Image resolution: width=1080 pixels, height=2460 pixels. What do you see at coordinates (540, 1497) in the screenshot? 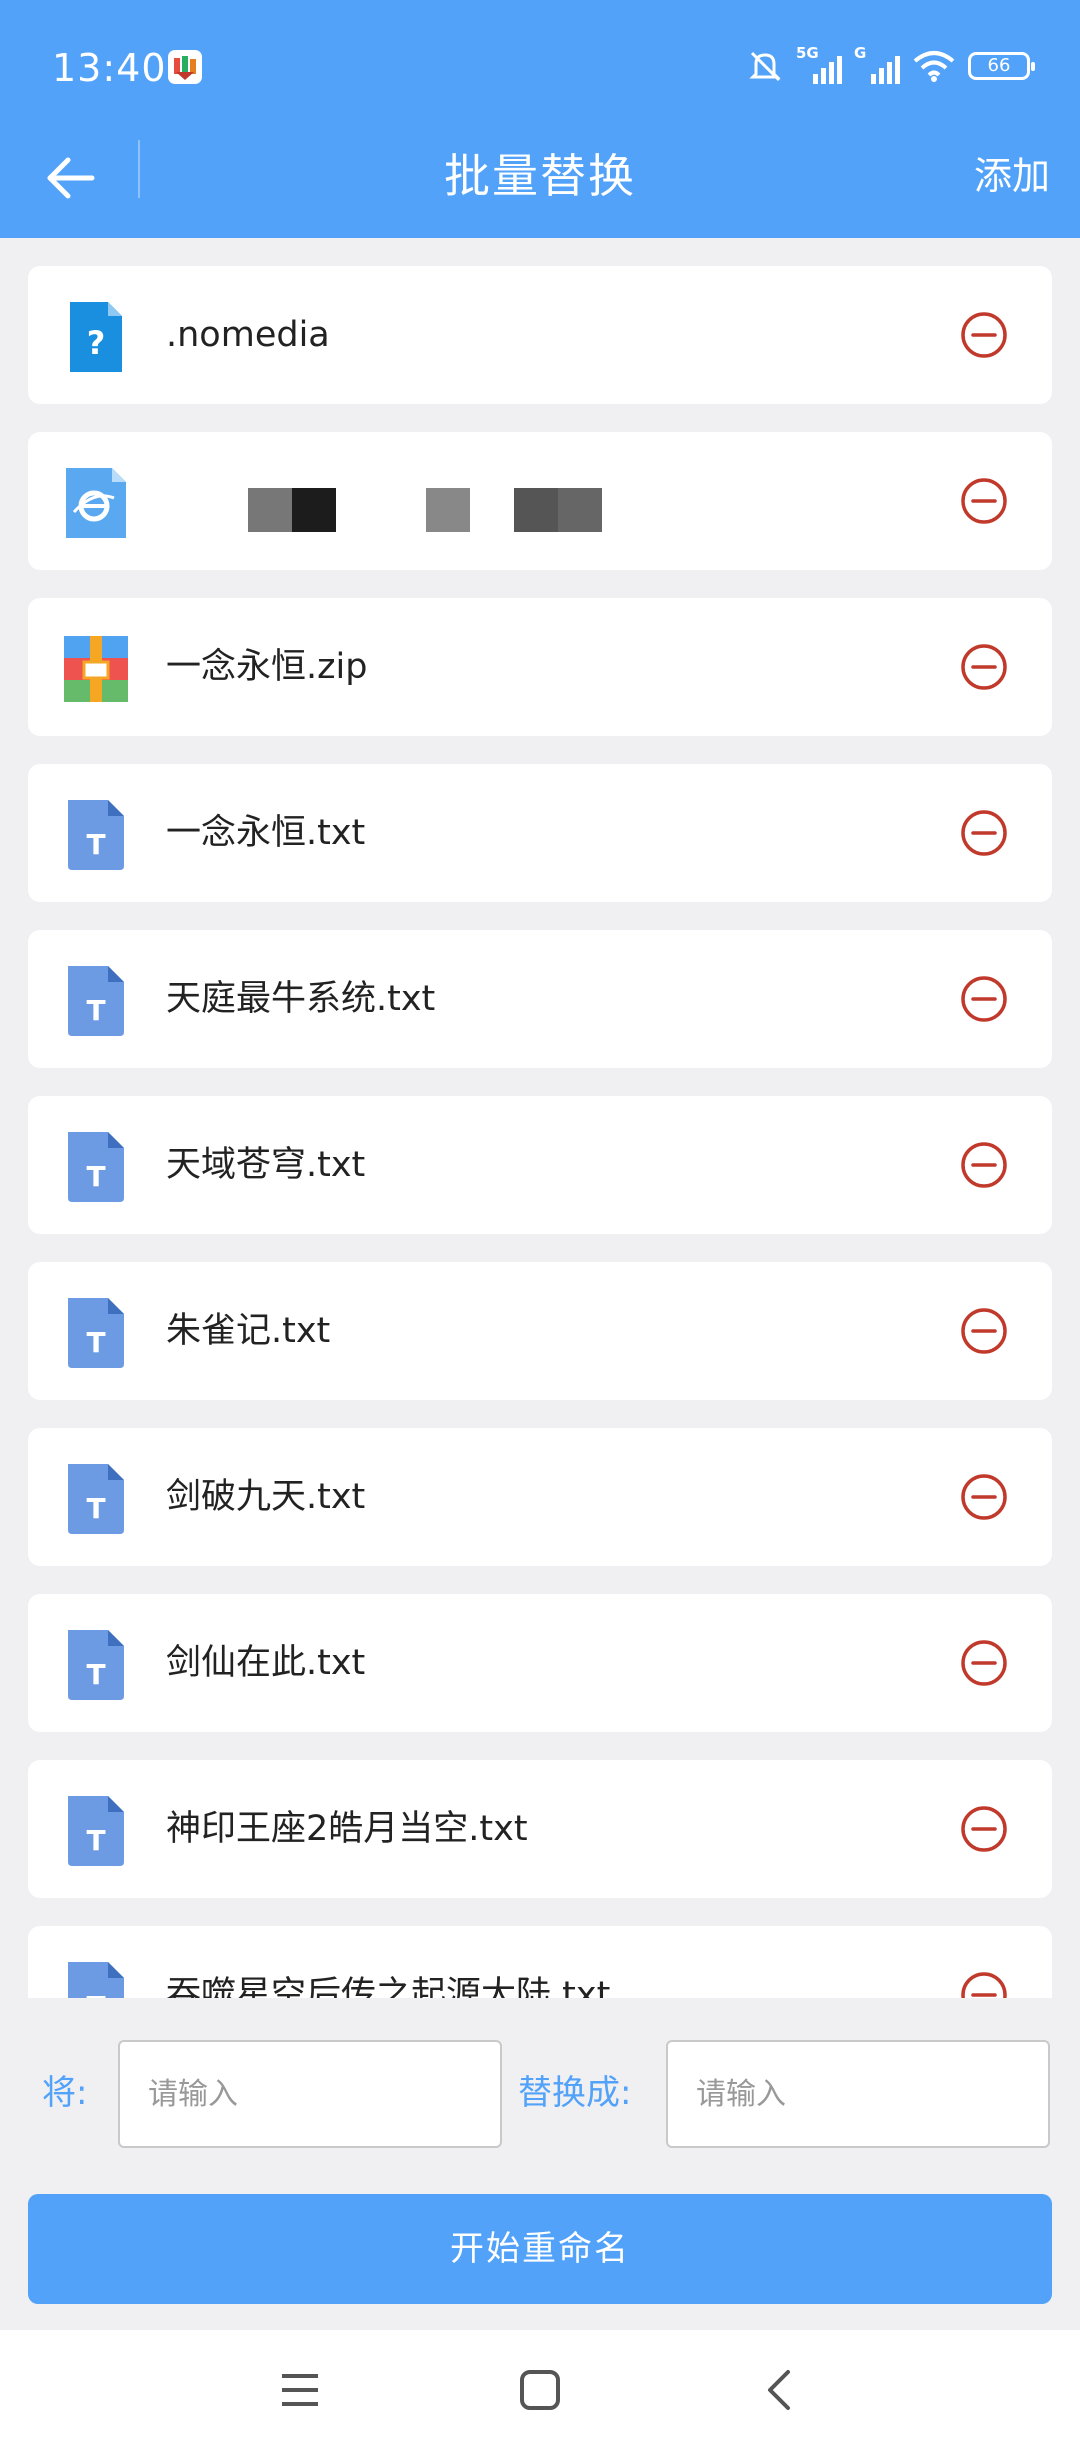
I see `file-row: T 剑破九天.txt` at bounding box center [540, 1497].